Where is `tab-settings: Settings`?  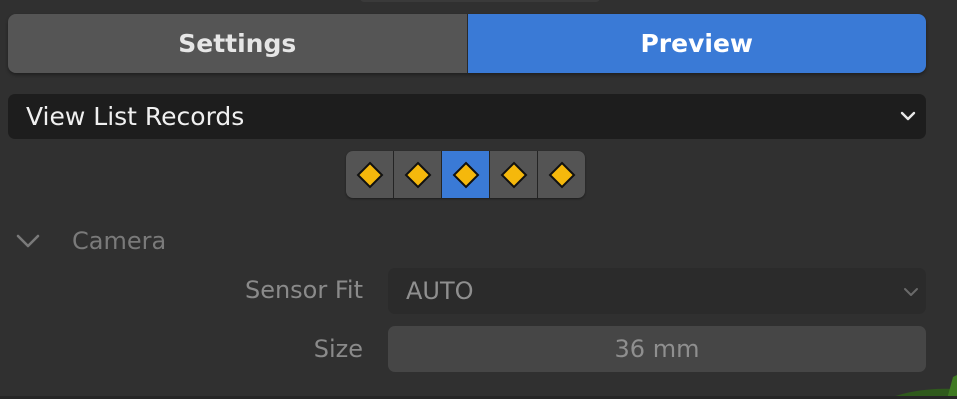 tab-settings: Settings is located at coordinates (237, 43).